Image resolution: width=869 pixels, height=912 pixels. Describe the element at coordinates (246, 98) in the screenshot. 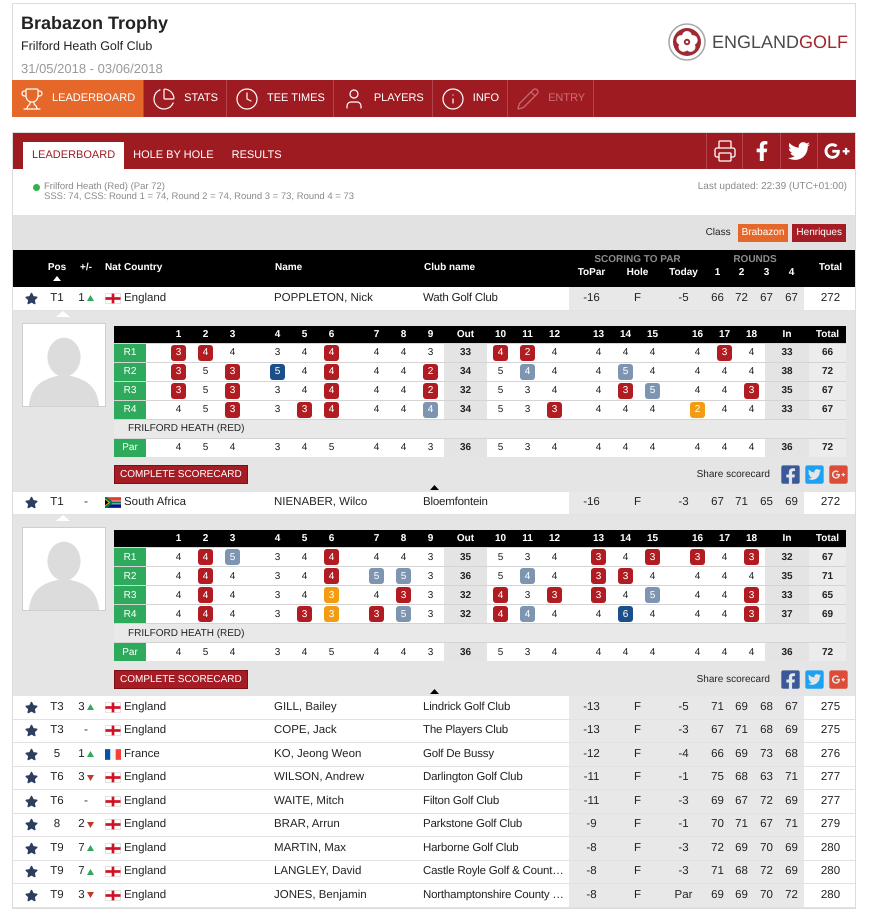

I see `clock-icon` at that location.